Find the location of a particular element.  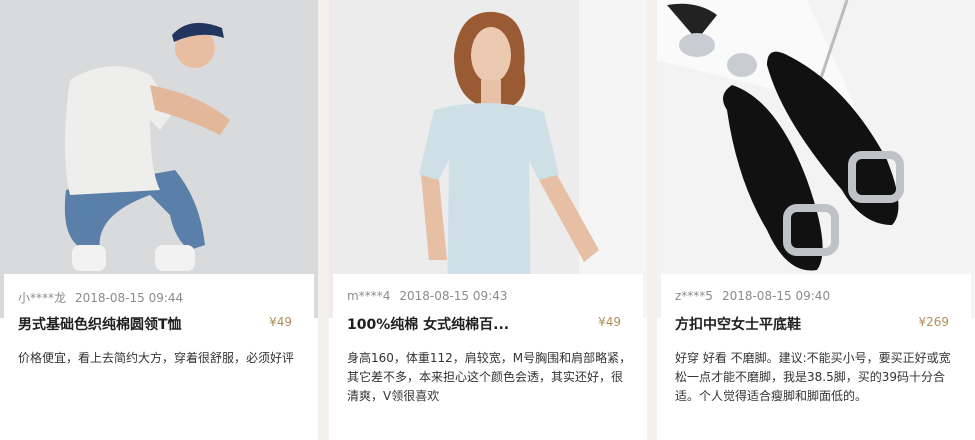

review-datetime: 2018-08-15 09:44 is located at coordinates (129, 298).